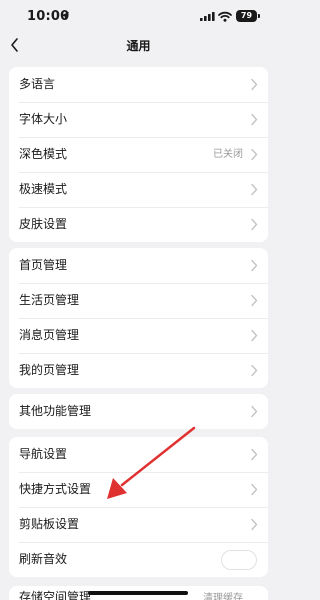  Describe the element at coordinates (239, 560) in the screenshot. I see `refresh-sound-toggle` at that location.